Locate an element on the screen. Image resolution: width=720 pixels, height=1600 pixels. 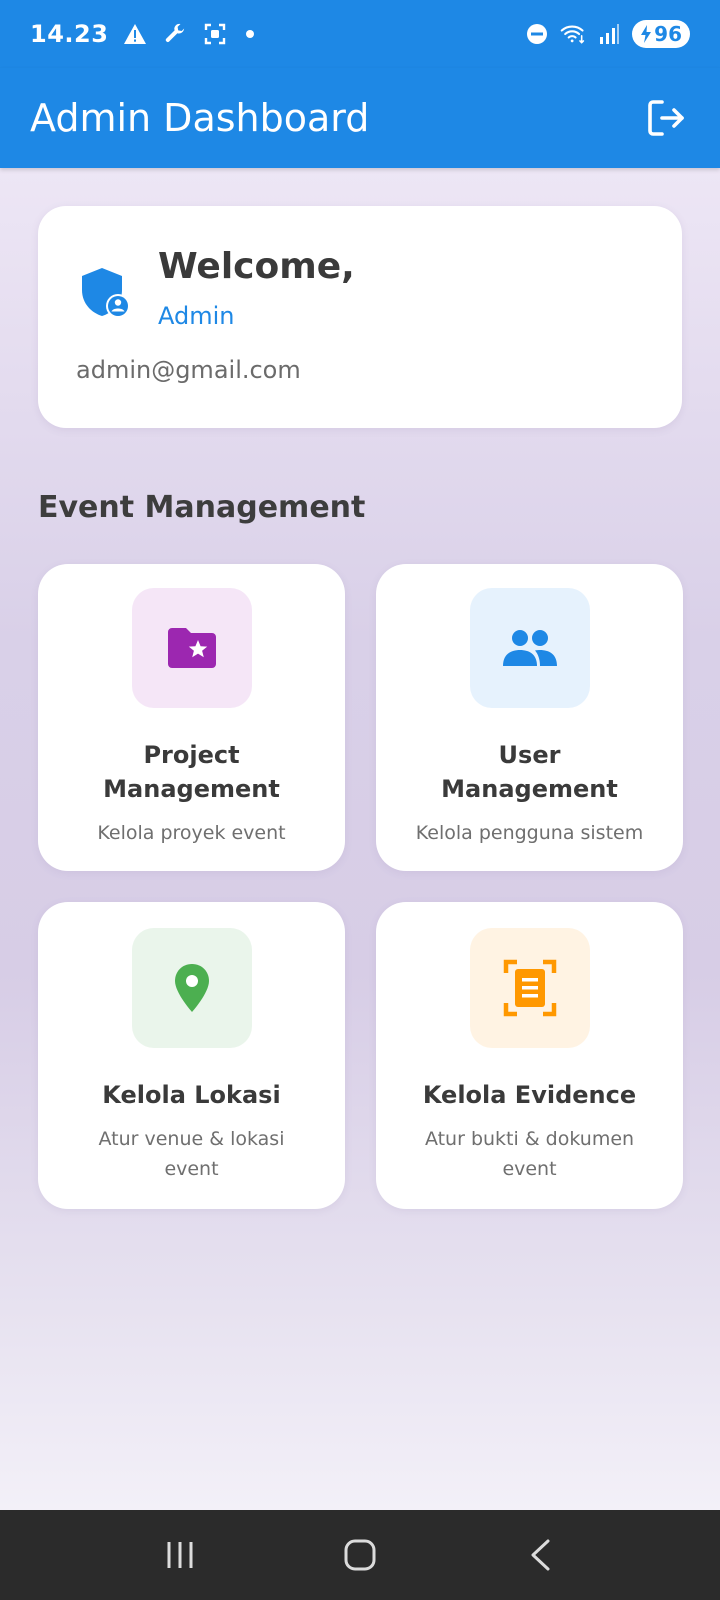
back-icon is located at coordinates (540, 1555).